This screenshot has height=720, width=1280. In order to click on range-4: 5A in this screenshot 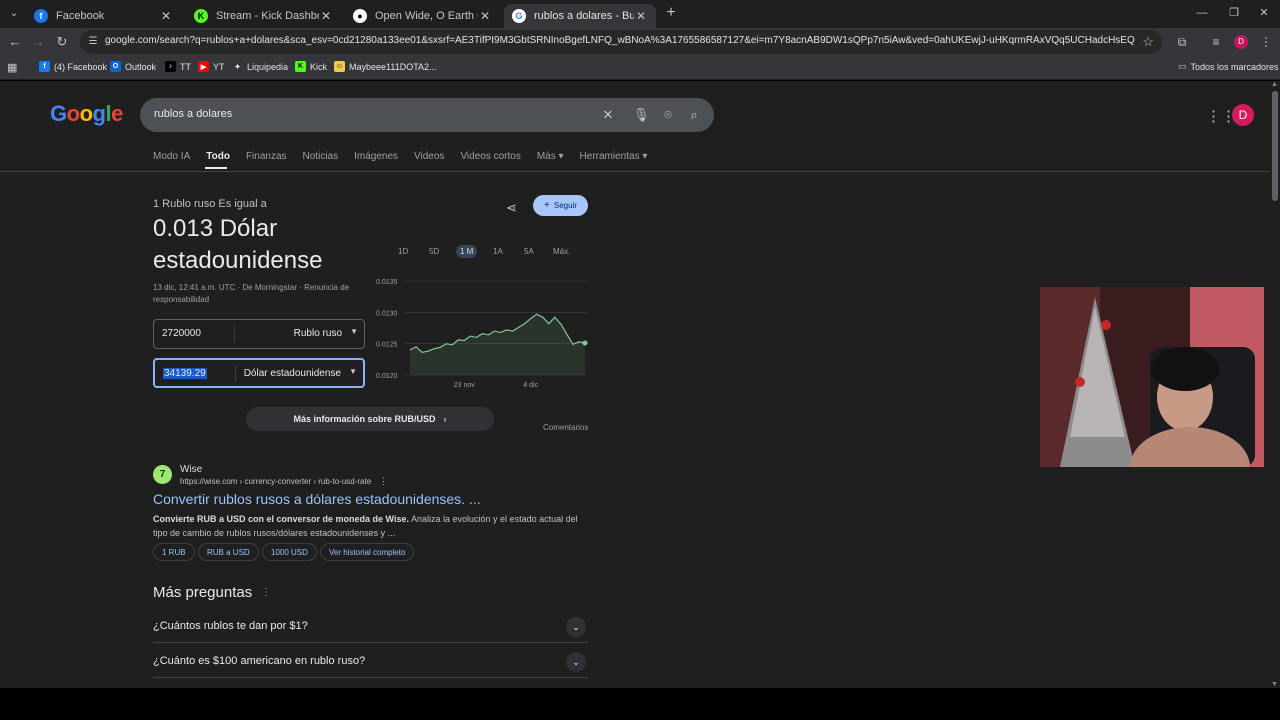, I will do `click(529, 251)`.